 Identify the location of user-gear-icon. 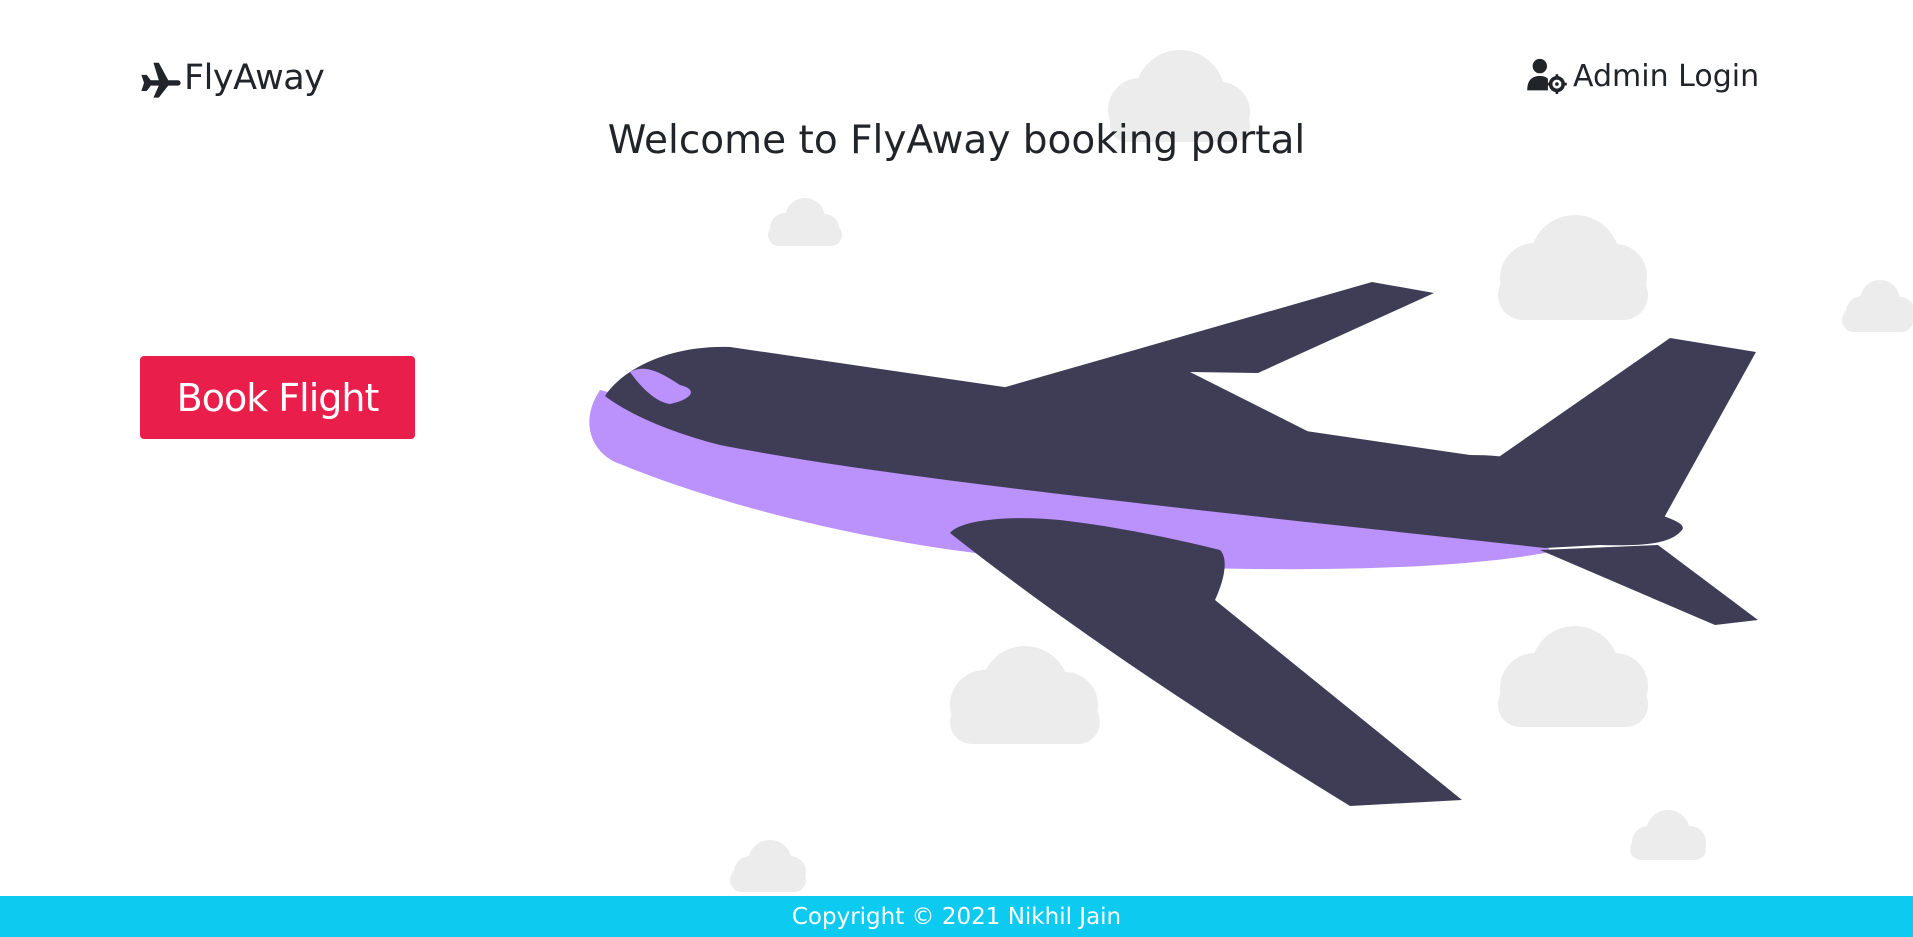
(1547, 76).